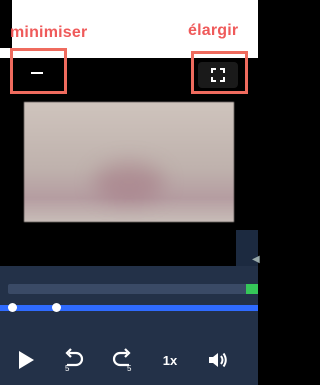 The image size is (320, 385). I want to click on forward-seconds: 5, so click(129, 368).